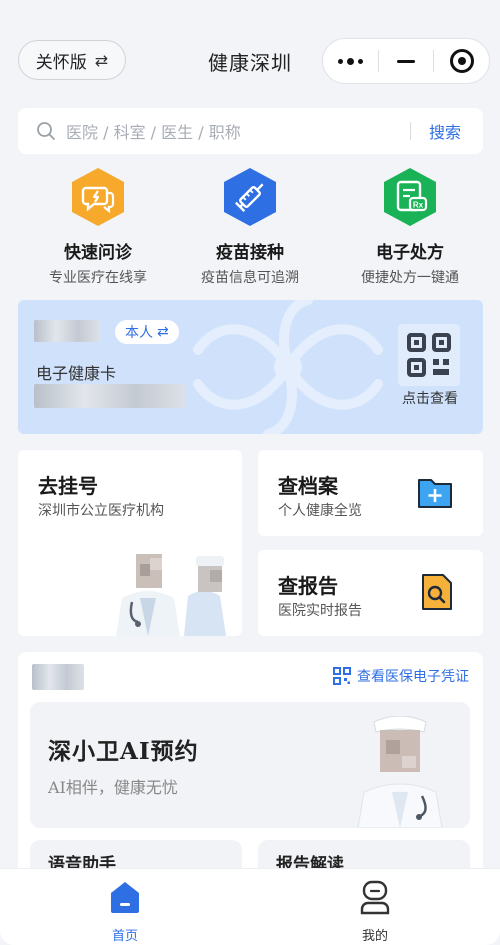  What do you see at coordinates (250, 49) in the screenshot?
I see `top-bar: 关怀版 ⇄ 健康深圳` at bounding box center [250, 49].